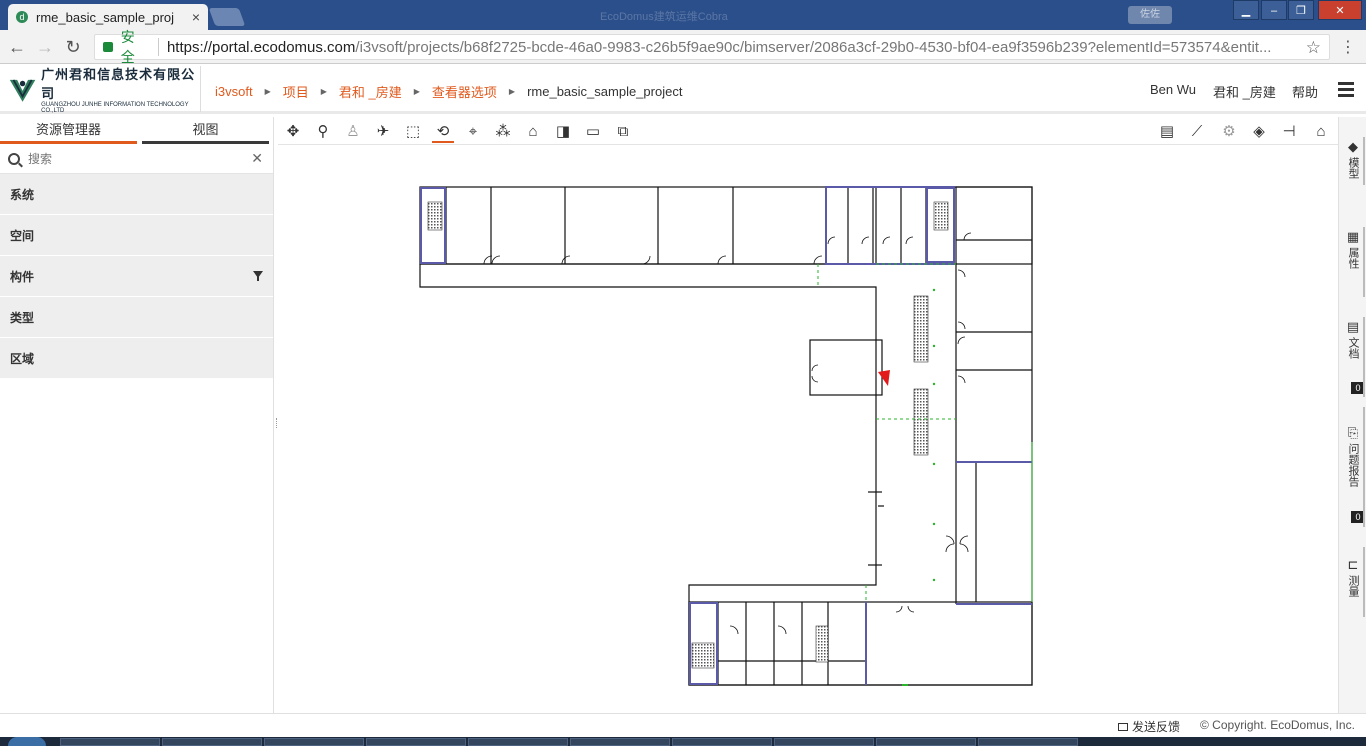 The width and height of the screenshot is (1366, 746). Describe the element at coordinates (1305, 91) in the screenshot. I see `help-link: 帮助` at that location.